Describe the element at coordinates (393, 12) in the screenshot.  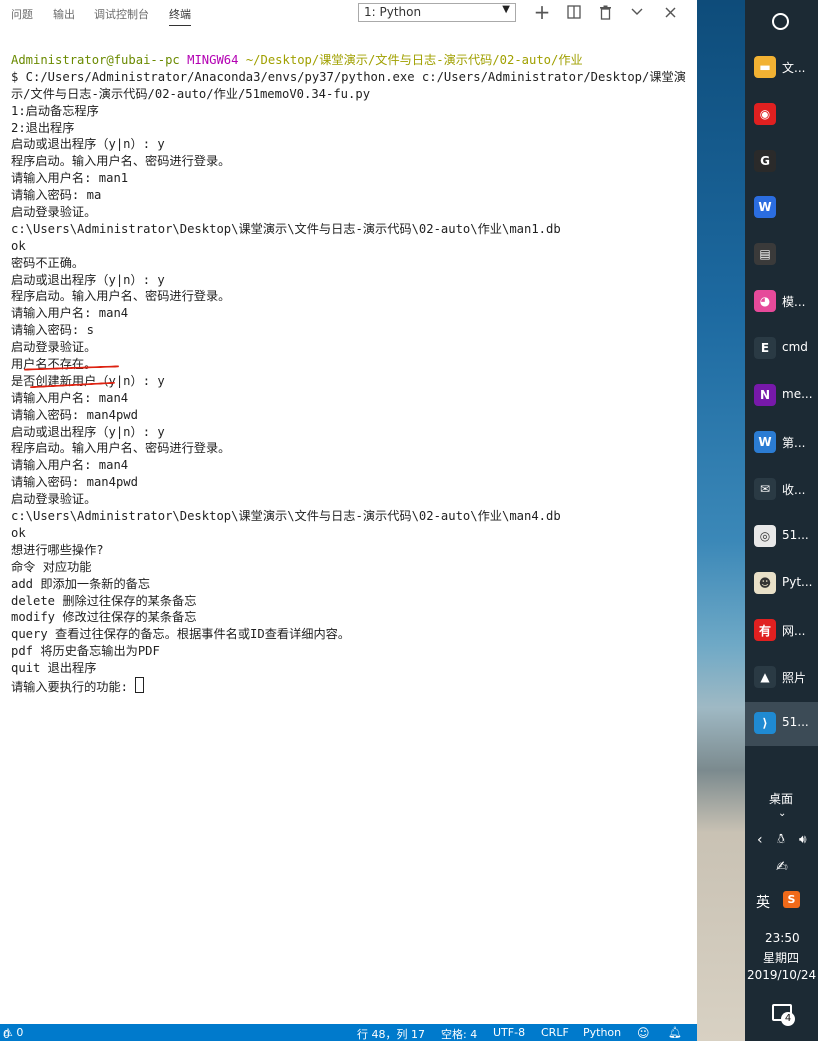
I see `terminal-select-value: 1: Python` at that location.